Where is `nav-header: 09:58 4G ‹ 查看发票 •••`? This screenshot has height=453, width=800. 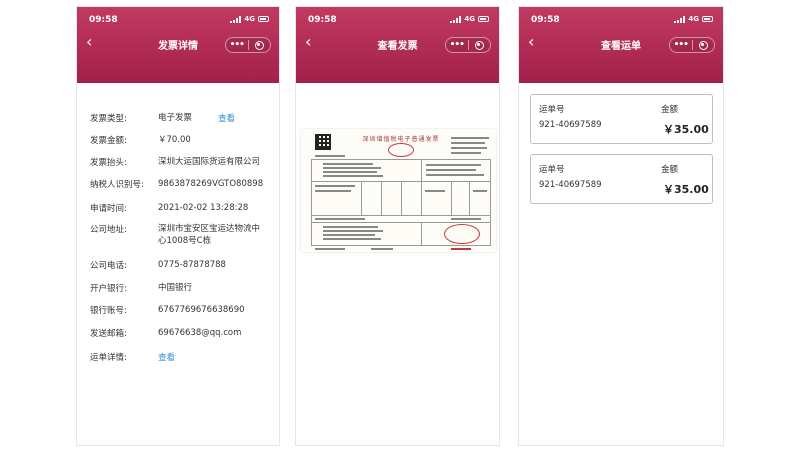
nav-header: 09:58 4G ‹ 查看发票 ••• is located at coordinates (397, 45).